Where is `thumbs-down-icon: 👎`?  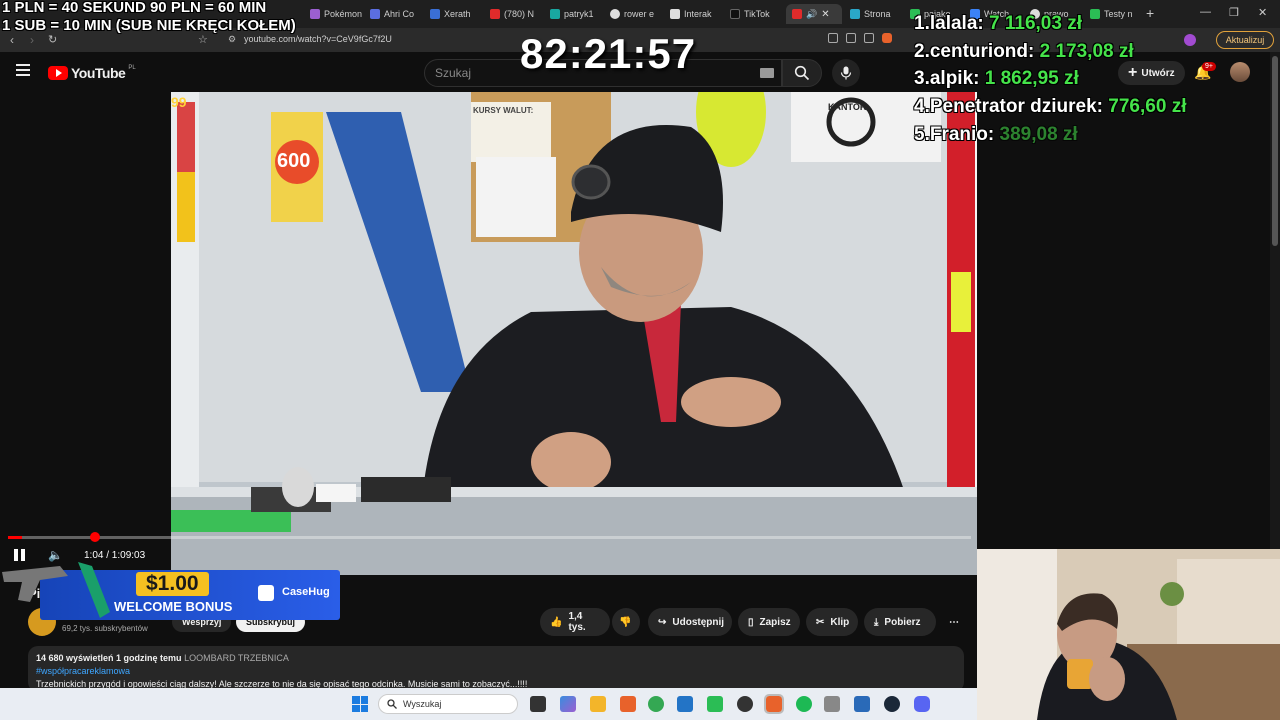 thumbs-down-icon: 👎 is located at coordinates (625, 622).